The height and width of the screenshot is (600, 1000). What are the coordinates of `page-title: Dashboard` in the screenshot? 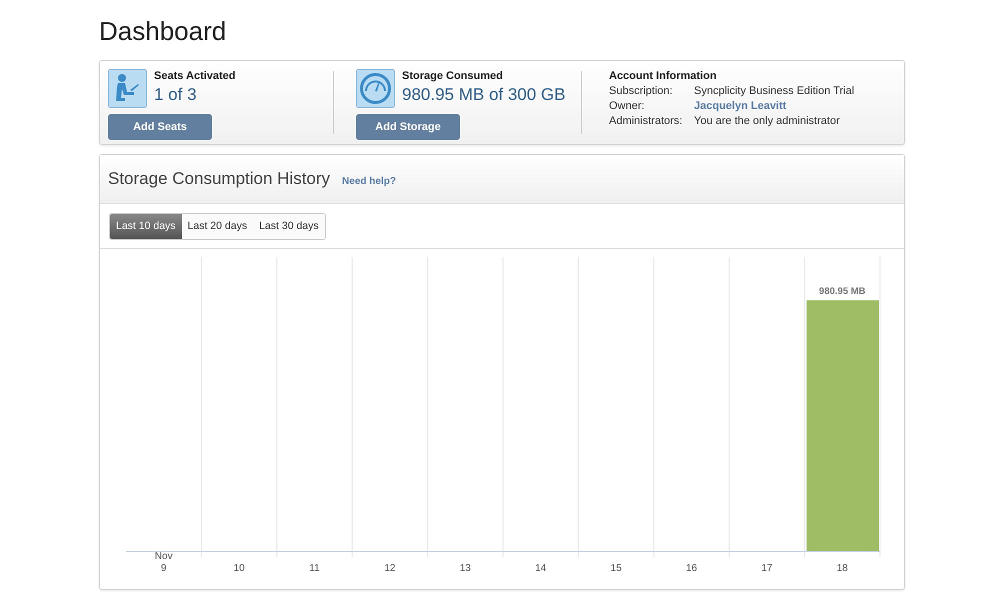 It's located at (163, 31).